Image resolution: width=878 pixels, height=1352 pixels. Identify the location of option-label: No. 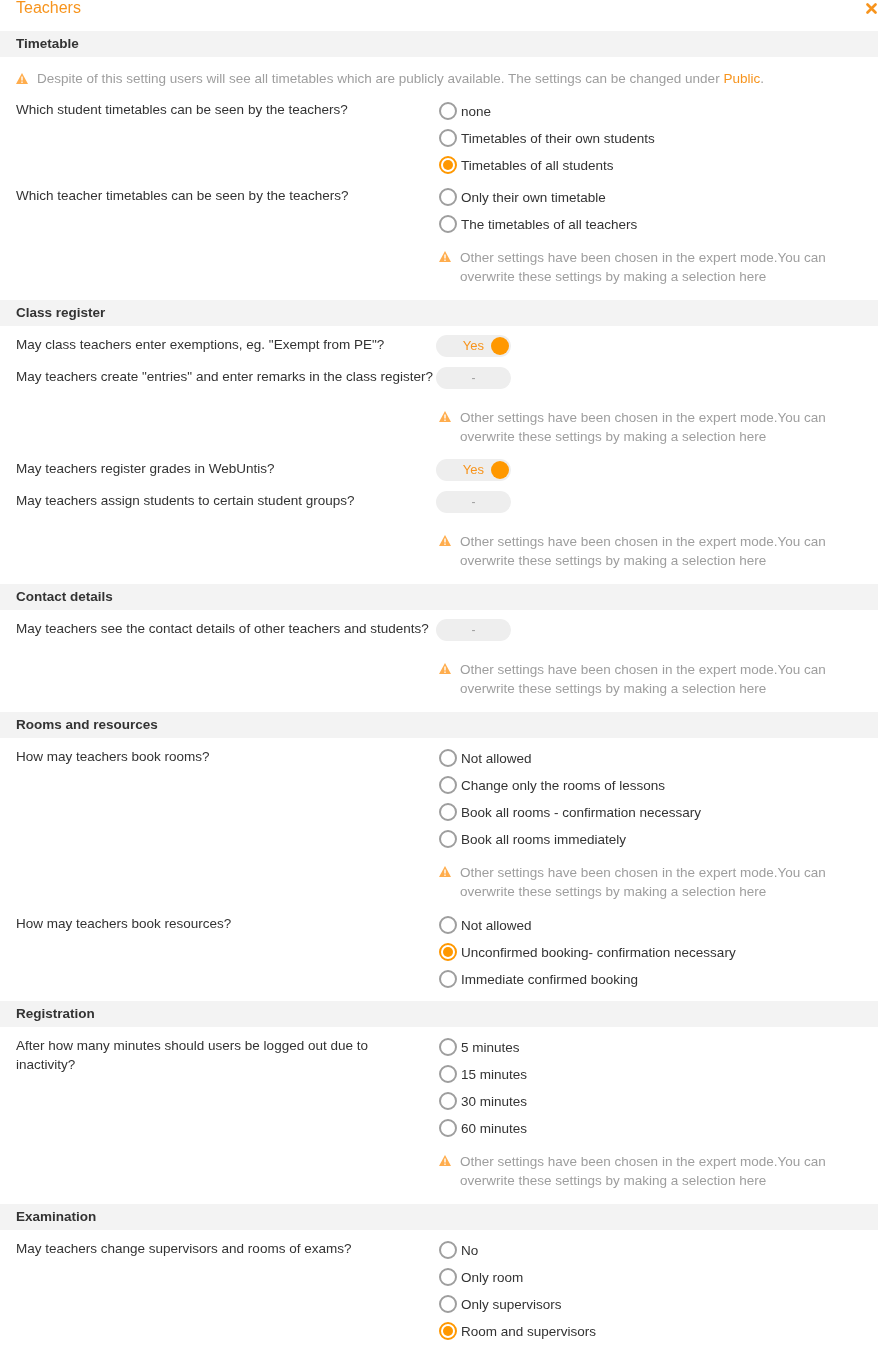
(470, 1250).